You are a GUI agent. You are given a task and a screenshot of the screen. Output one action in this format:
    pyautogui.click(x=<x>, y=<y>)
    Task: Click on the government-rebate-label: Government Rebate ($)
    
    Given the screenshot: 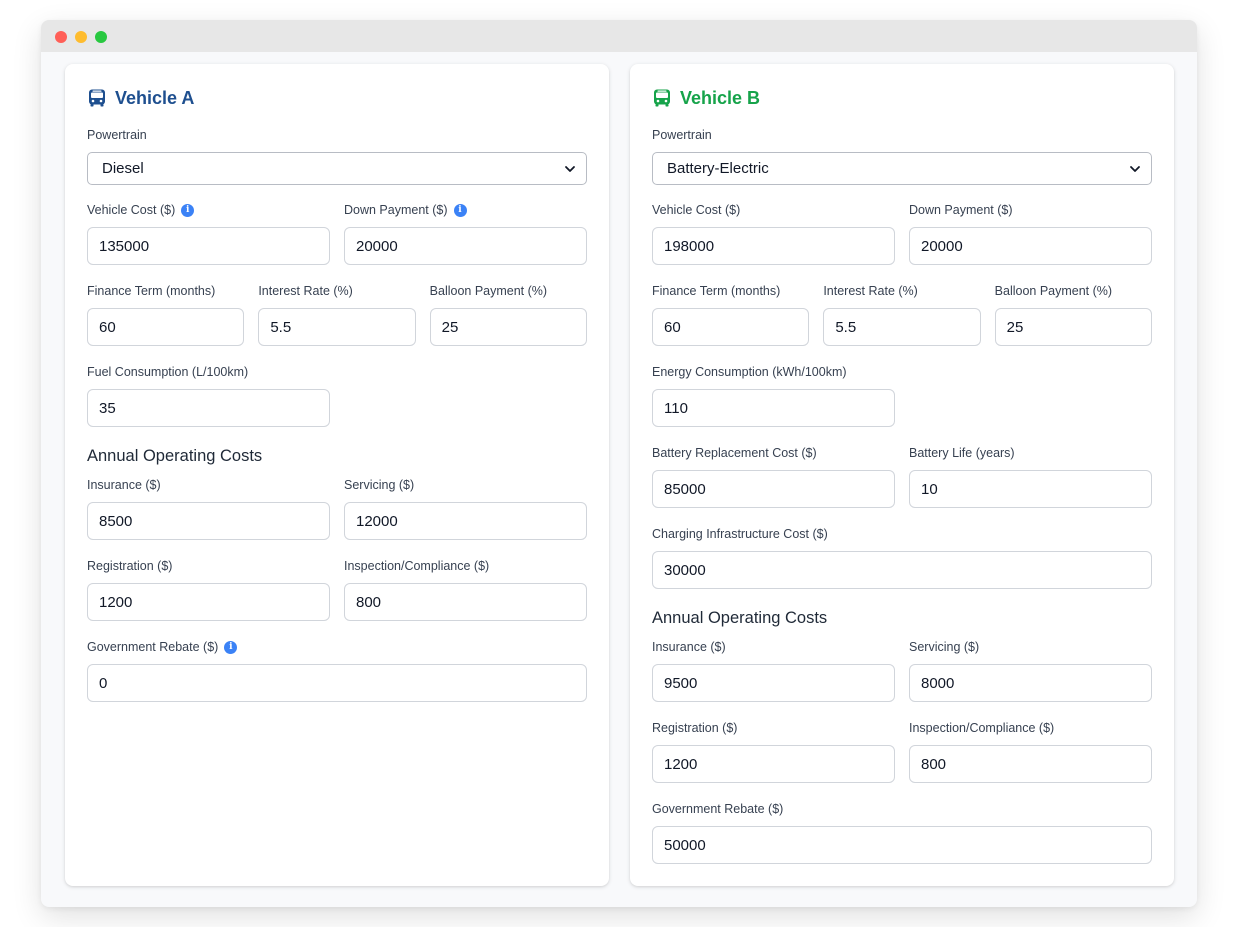 What is the action you would take?
    pyautogui.click(x=718, y=809)
    